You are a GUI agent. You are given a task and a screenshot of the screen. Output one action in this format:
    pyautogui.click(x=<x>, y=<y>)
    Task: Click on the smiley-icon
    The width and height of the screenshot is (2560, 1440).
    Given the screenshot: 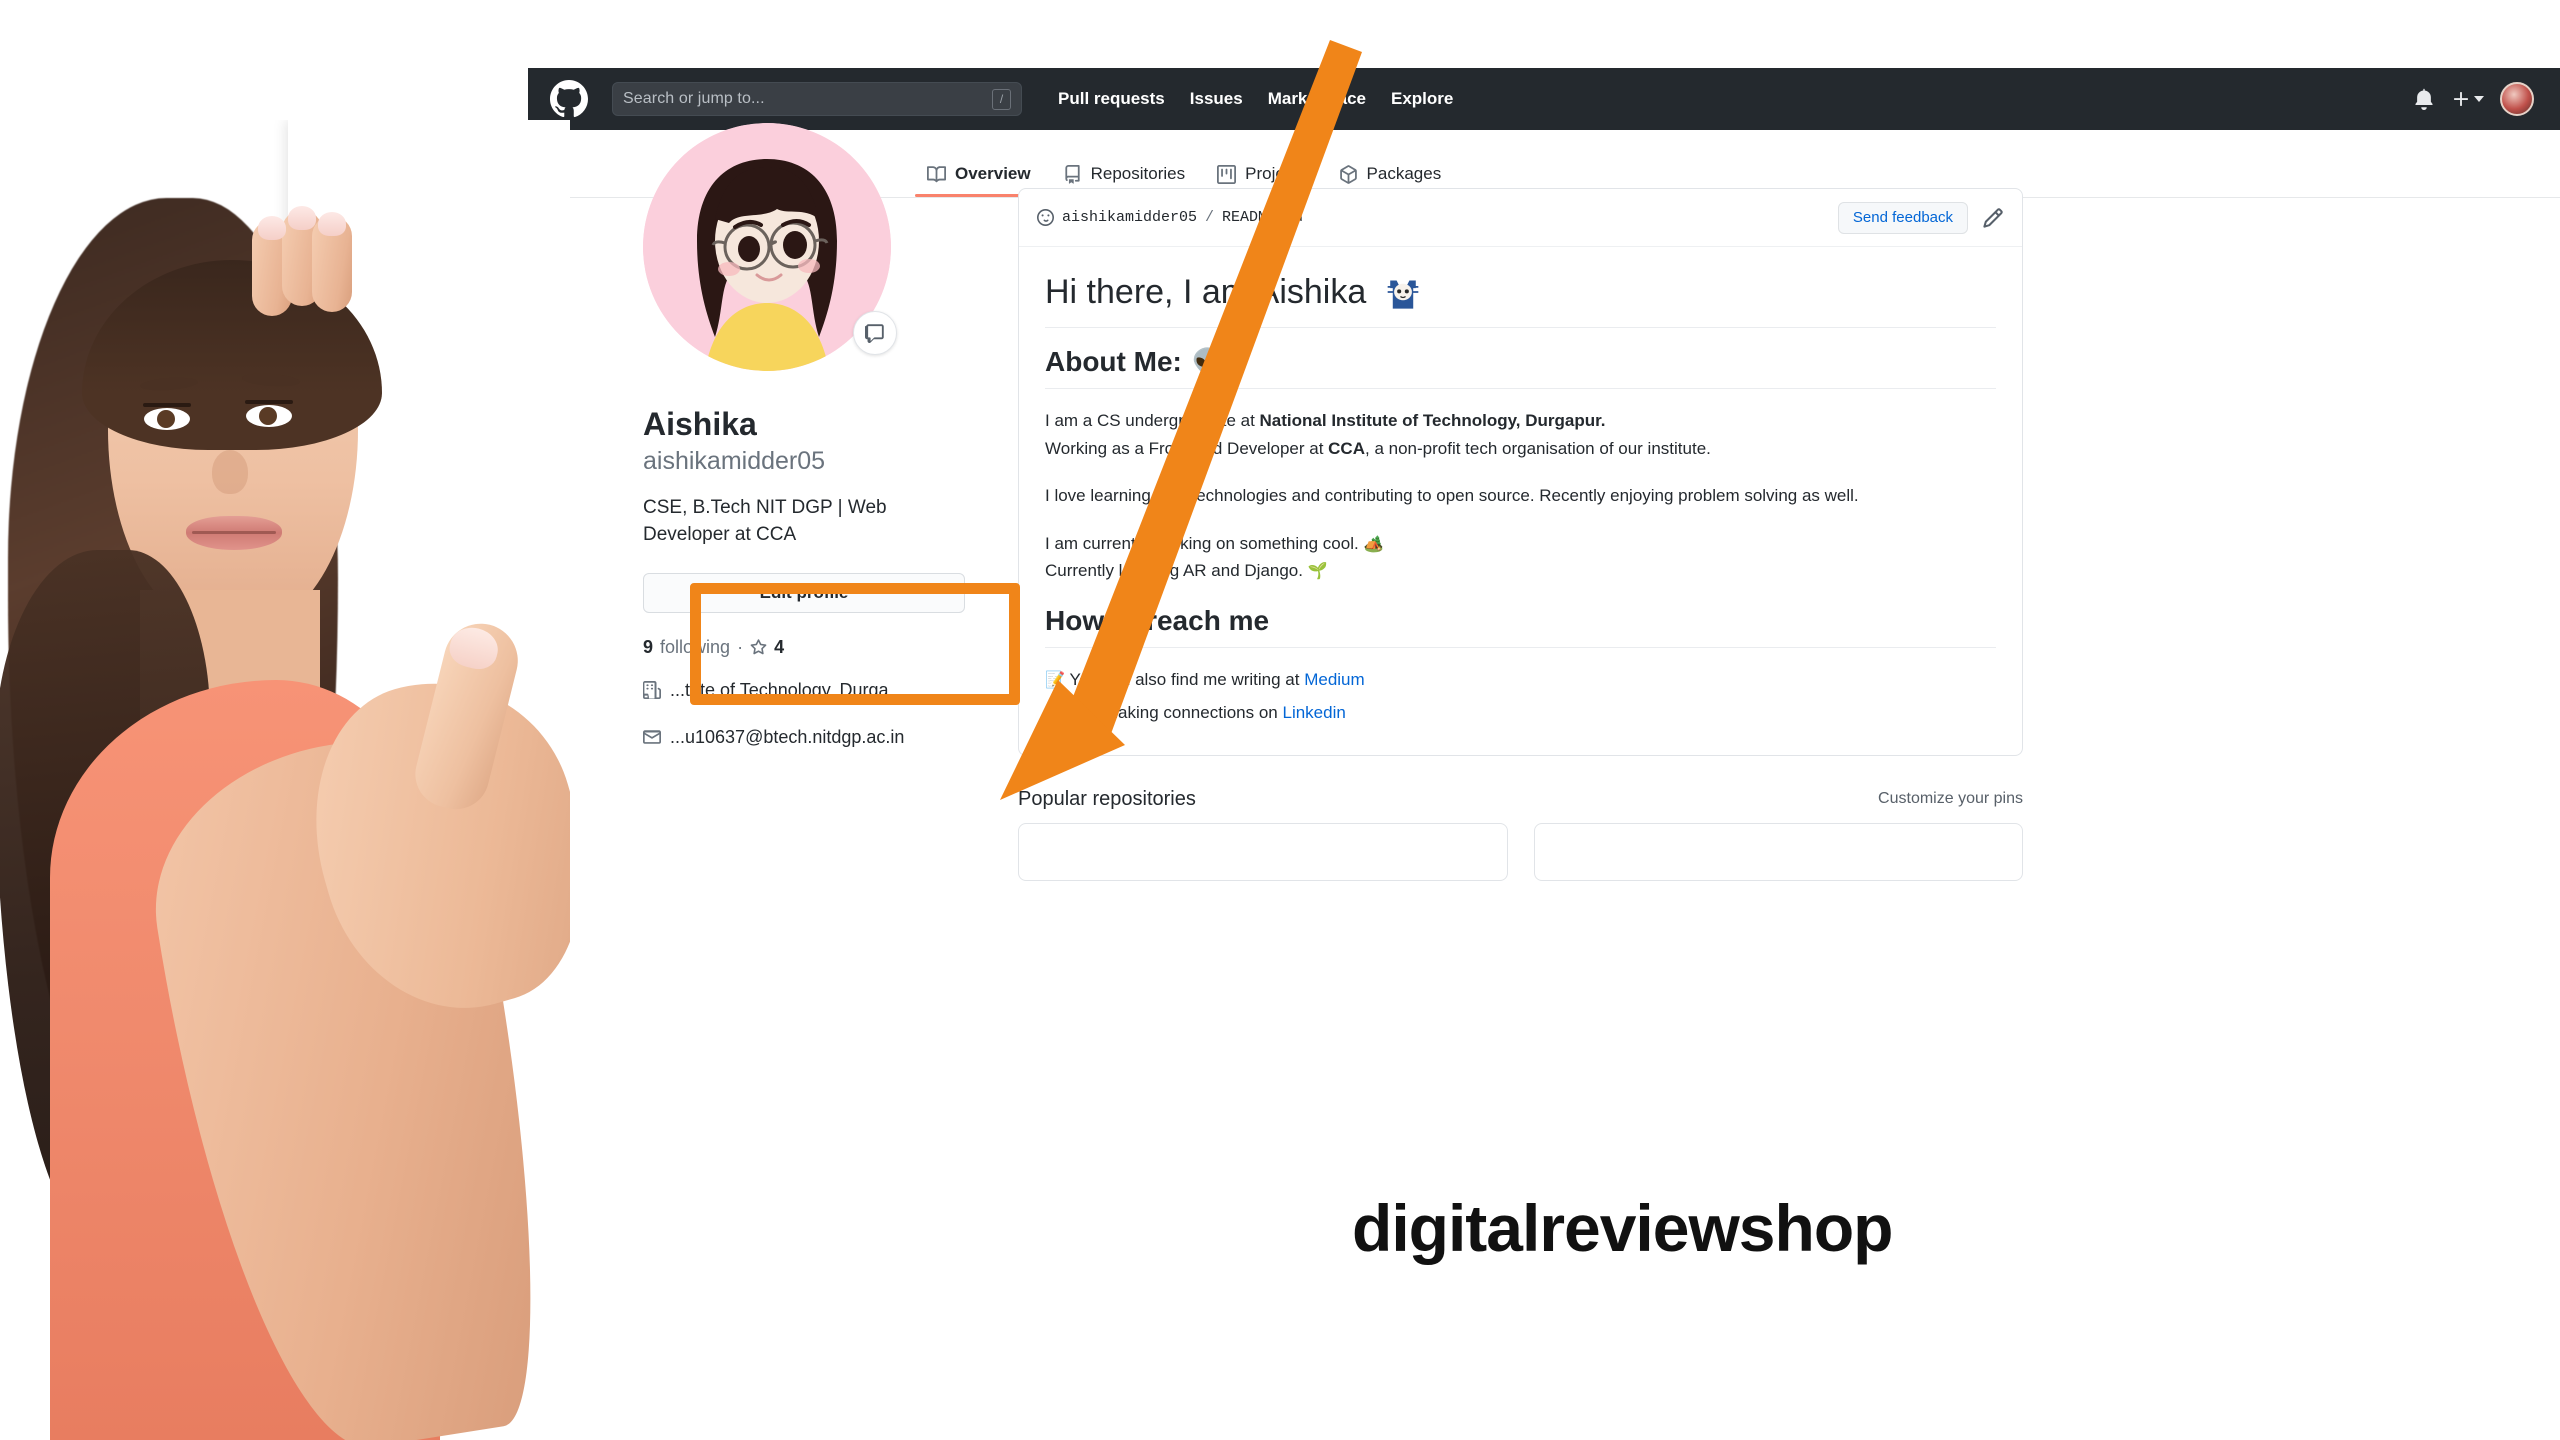 What is the action you would take?
    pyautogui.click(x=1045, y=217)
    